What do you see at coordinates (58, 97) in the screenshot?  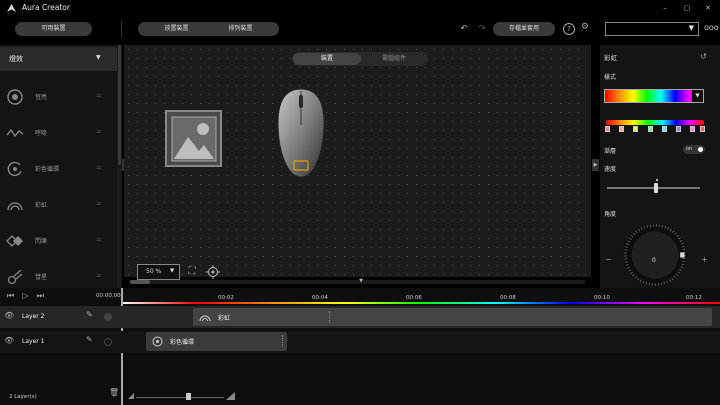 I see `effect-item-static: 恆亮 =` at bounding box center [58, 97].